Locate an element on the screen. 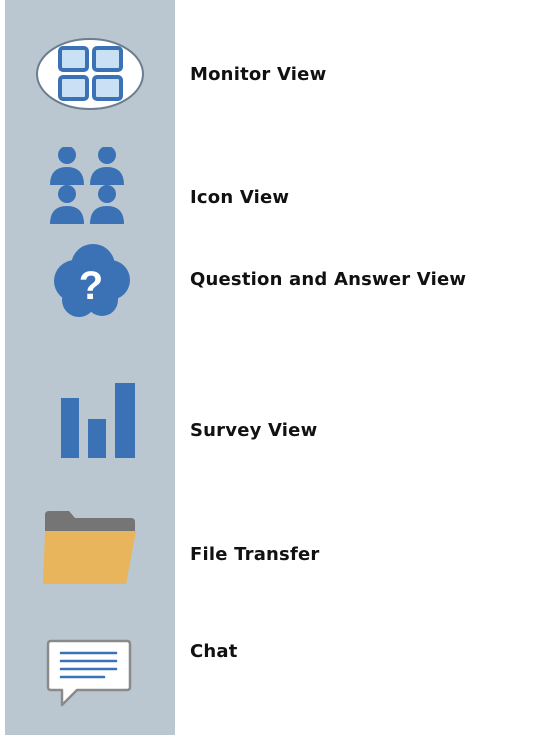 The height and width of the screenshot is (735, 554). menu-item-label: Survey View is located at coordinates (254, 430).